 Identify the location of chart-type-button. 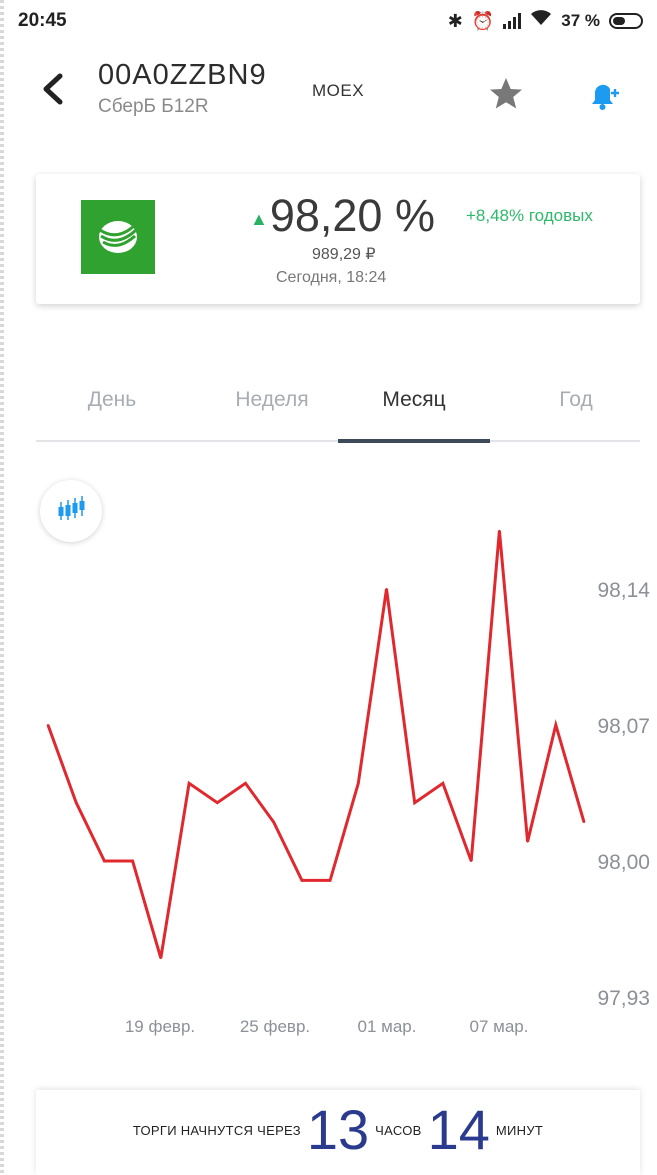
(71, 511).